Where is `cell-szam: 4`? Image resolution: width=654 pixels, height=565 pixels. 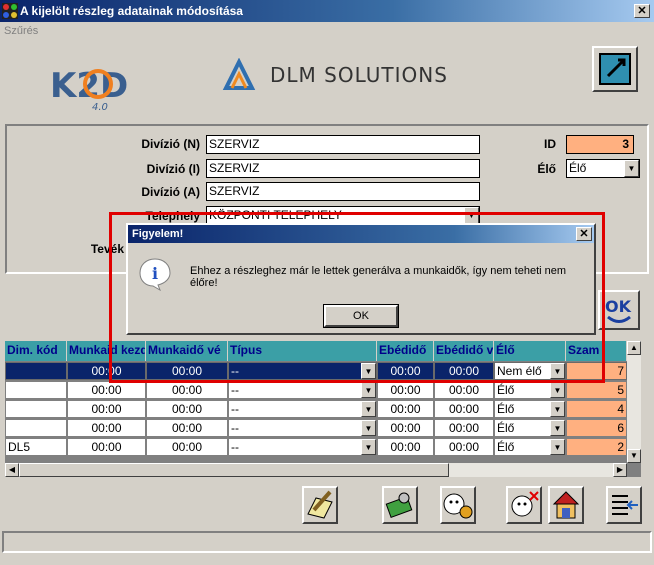
cell-szam: 4 is located at coordinates (596, 409).